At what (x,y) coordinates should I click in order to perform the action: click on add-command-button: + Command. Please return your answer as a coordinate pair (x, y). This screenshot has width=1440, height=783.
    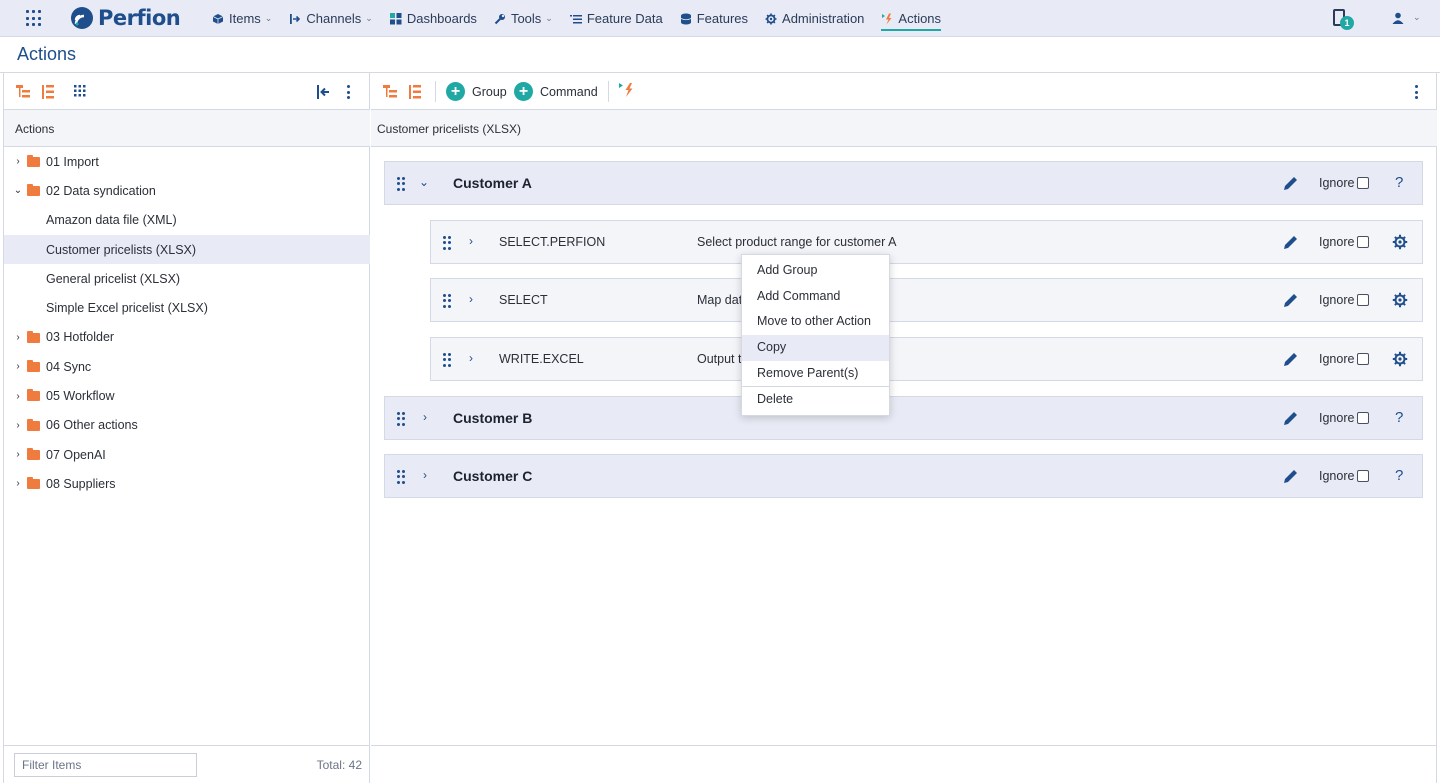
    Looking at the image, I should click on (556, 91).